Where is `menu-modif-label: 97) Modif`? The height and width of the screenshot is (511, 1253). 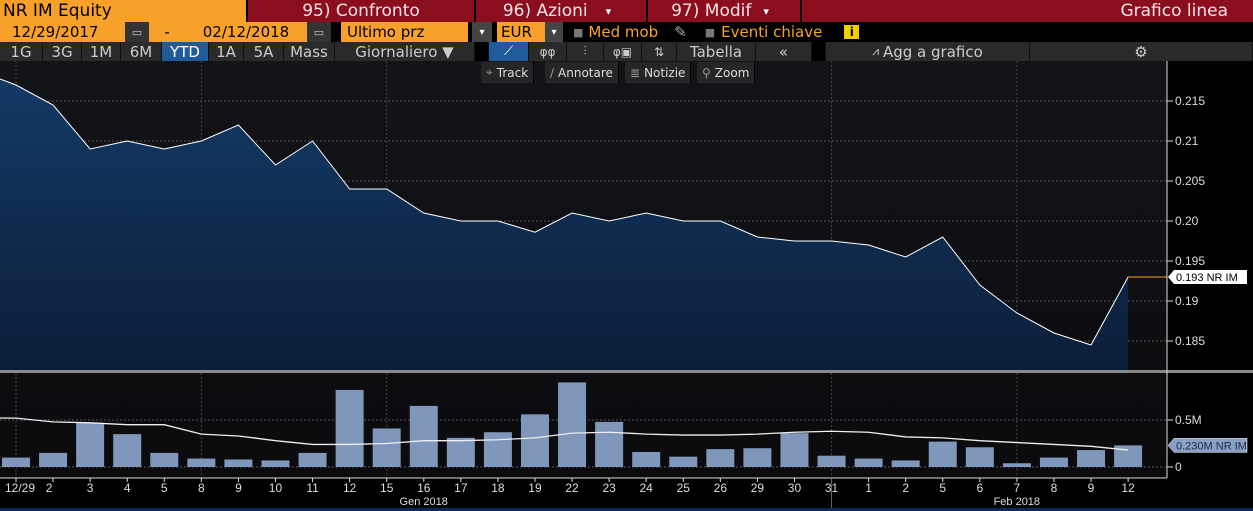 menu-modif-label: 97) Modif is located at coordinates (711, 11).